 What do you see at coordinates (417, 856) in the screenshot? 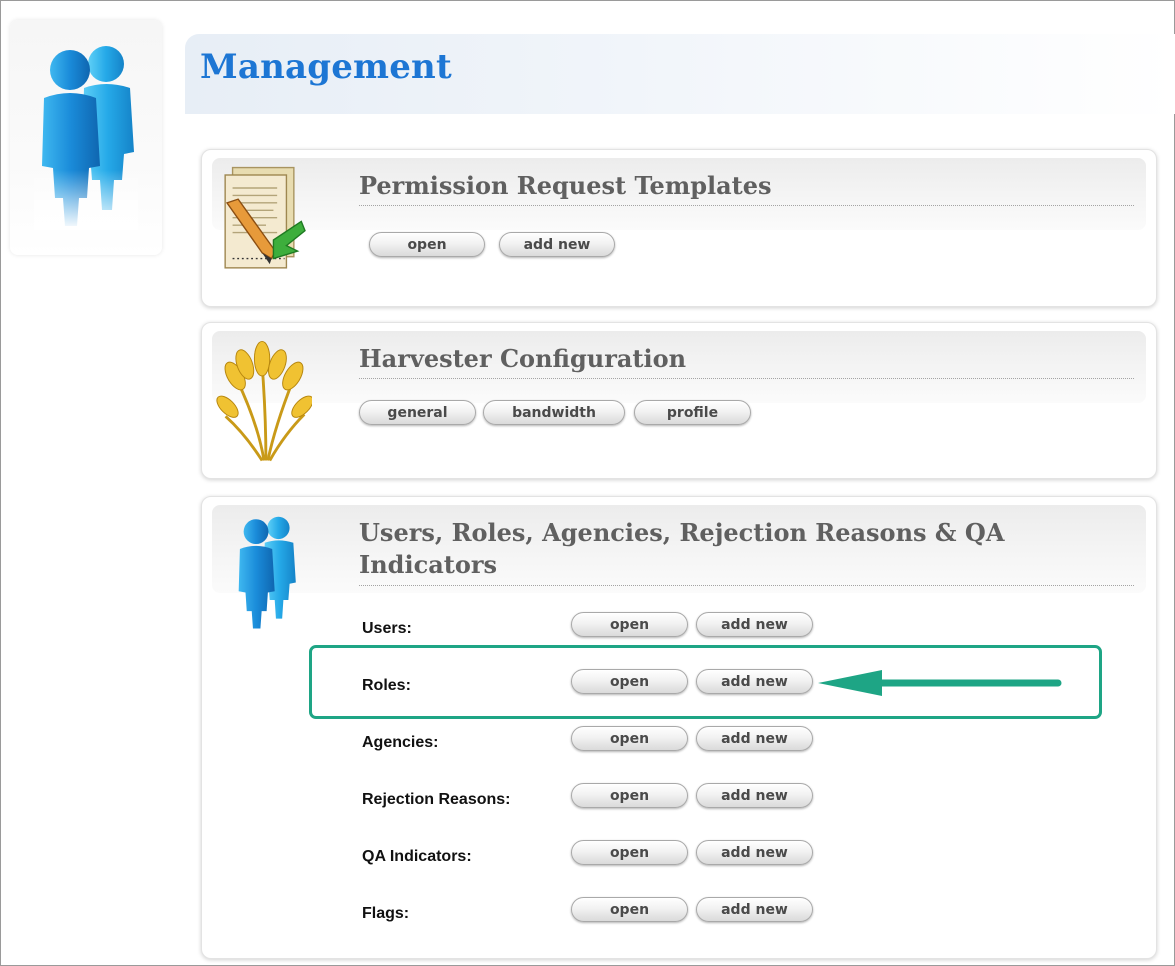
I see `qa-indicators-label: QA Indicators:` at bounding box center [417, 856].